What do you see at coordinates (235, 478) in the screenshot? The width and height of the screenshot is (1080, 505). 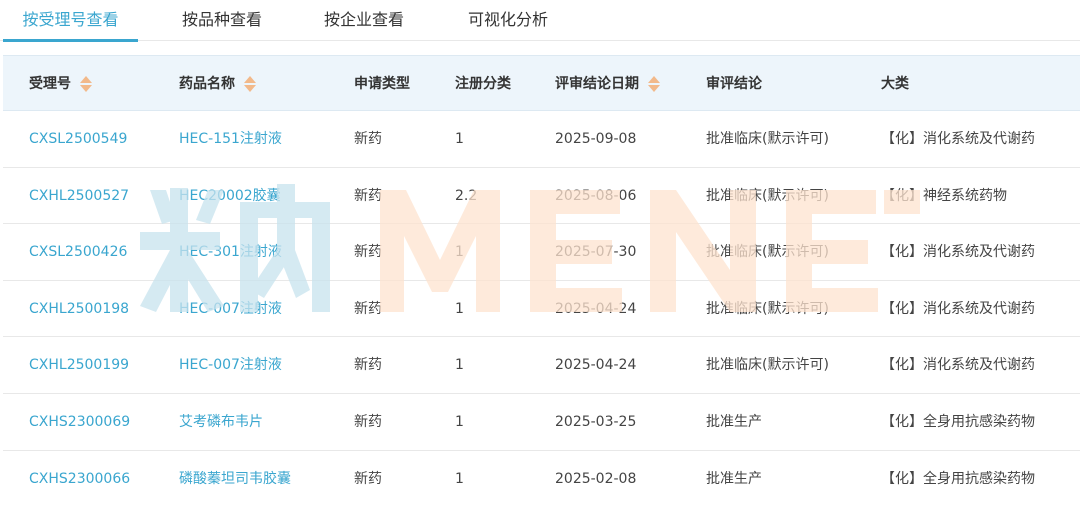 I see `drug-name-link: 磷酸蓁坦司韦胶囊` at bounding box center [235, 478].